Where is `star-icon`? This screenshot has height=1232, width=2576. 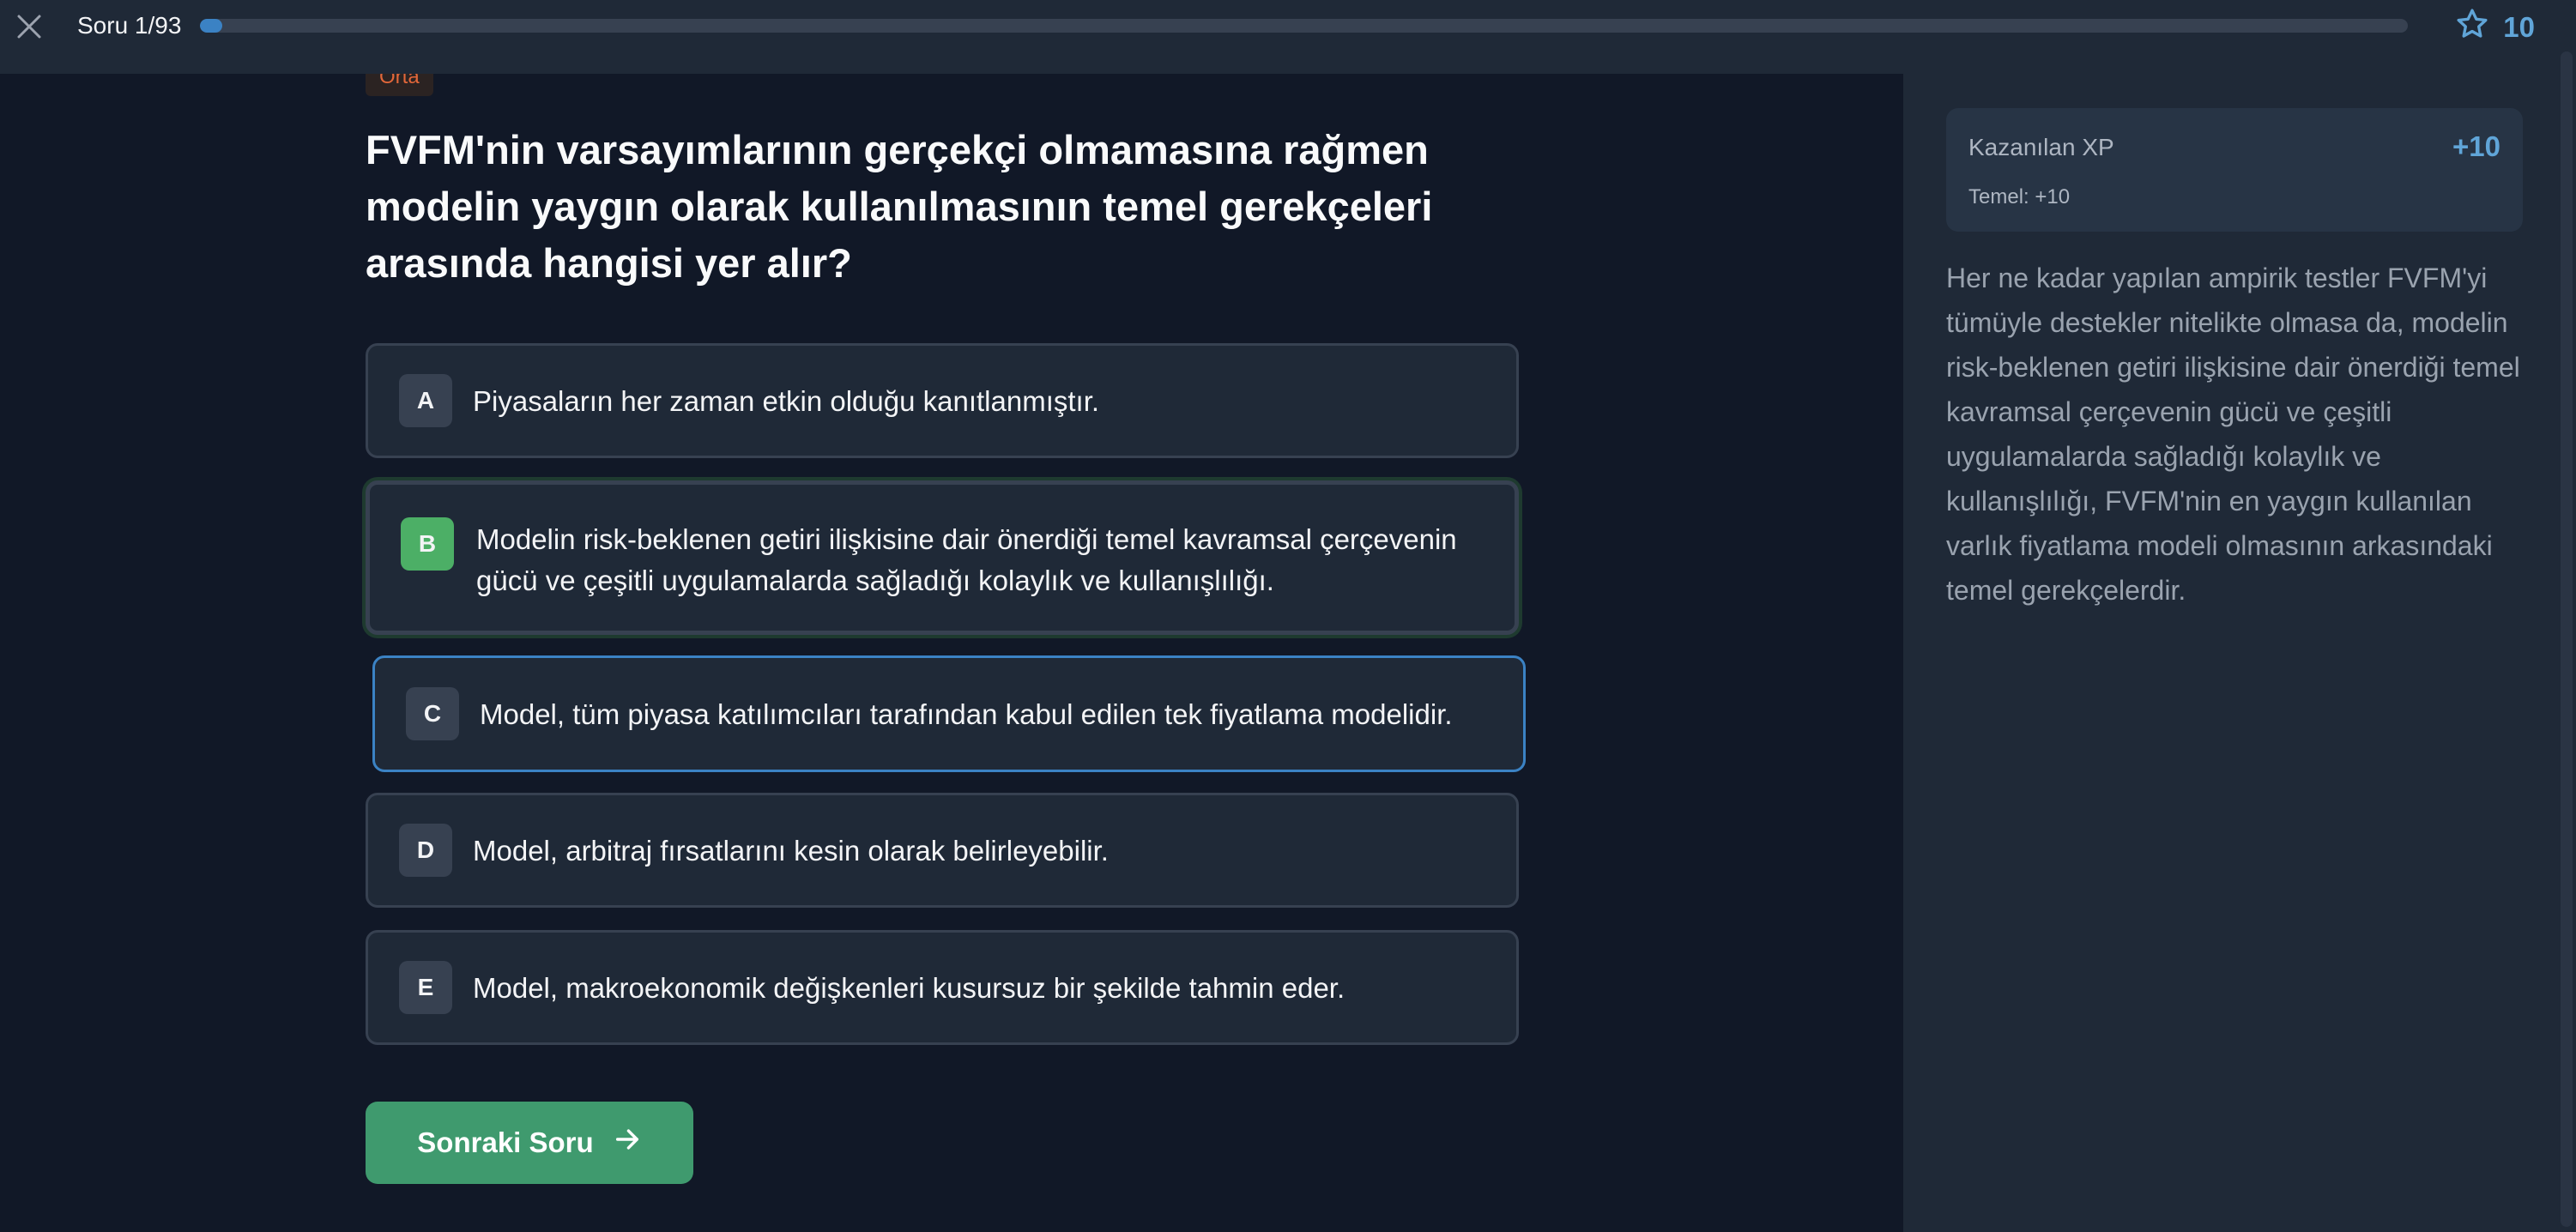 star-icon is located at coordinates (2472, 27).